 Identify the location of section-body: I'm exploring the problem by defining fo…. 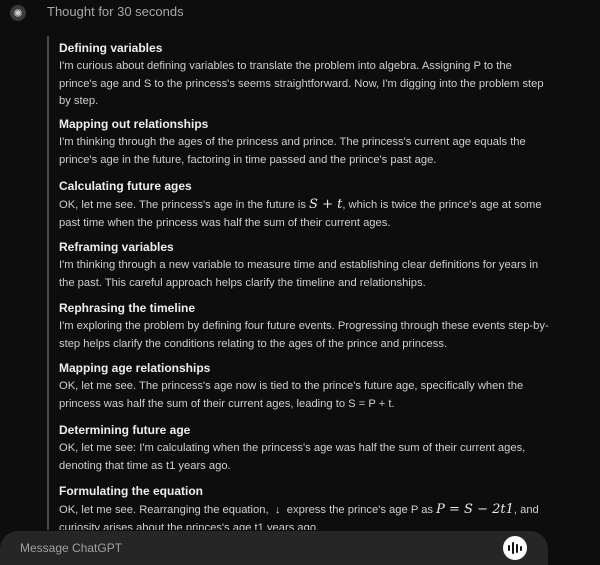
(304, 335).